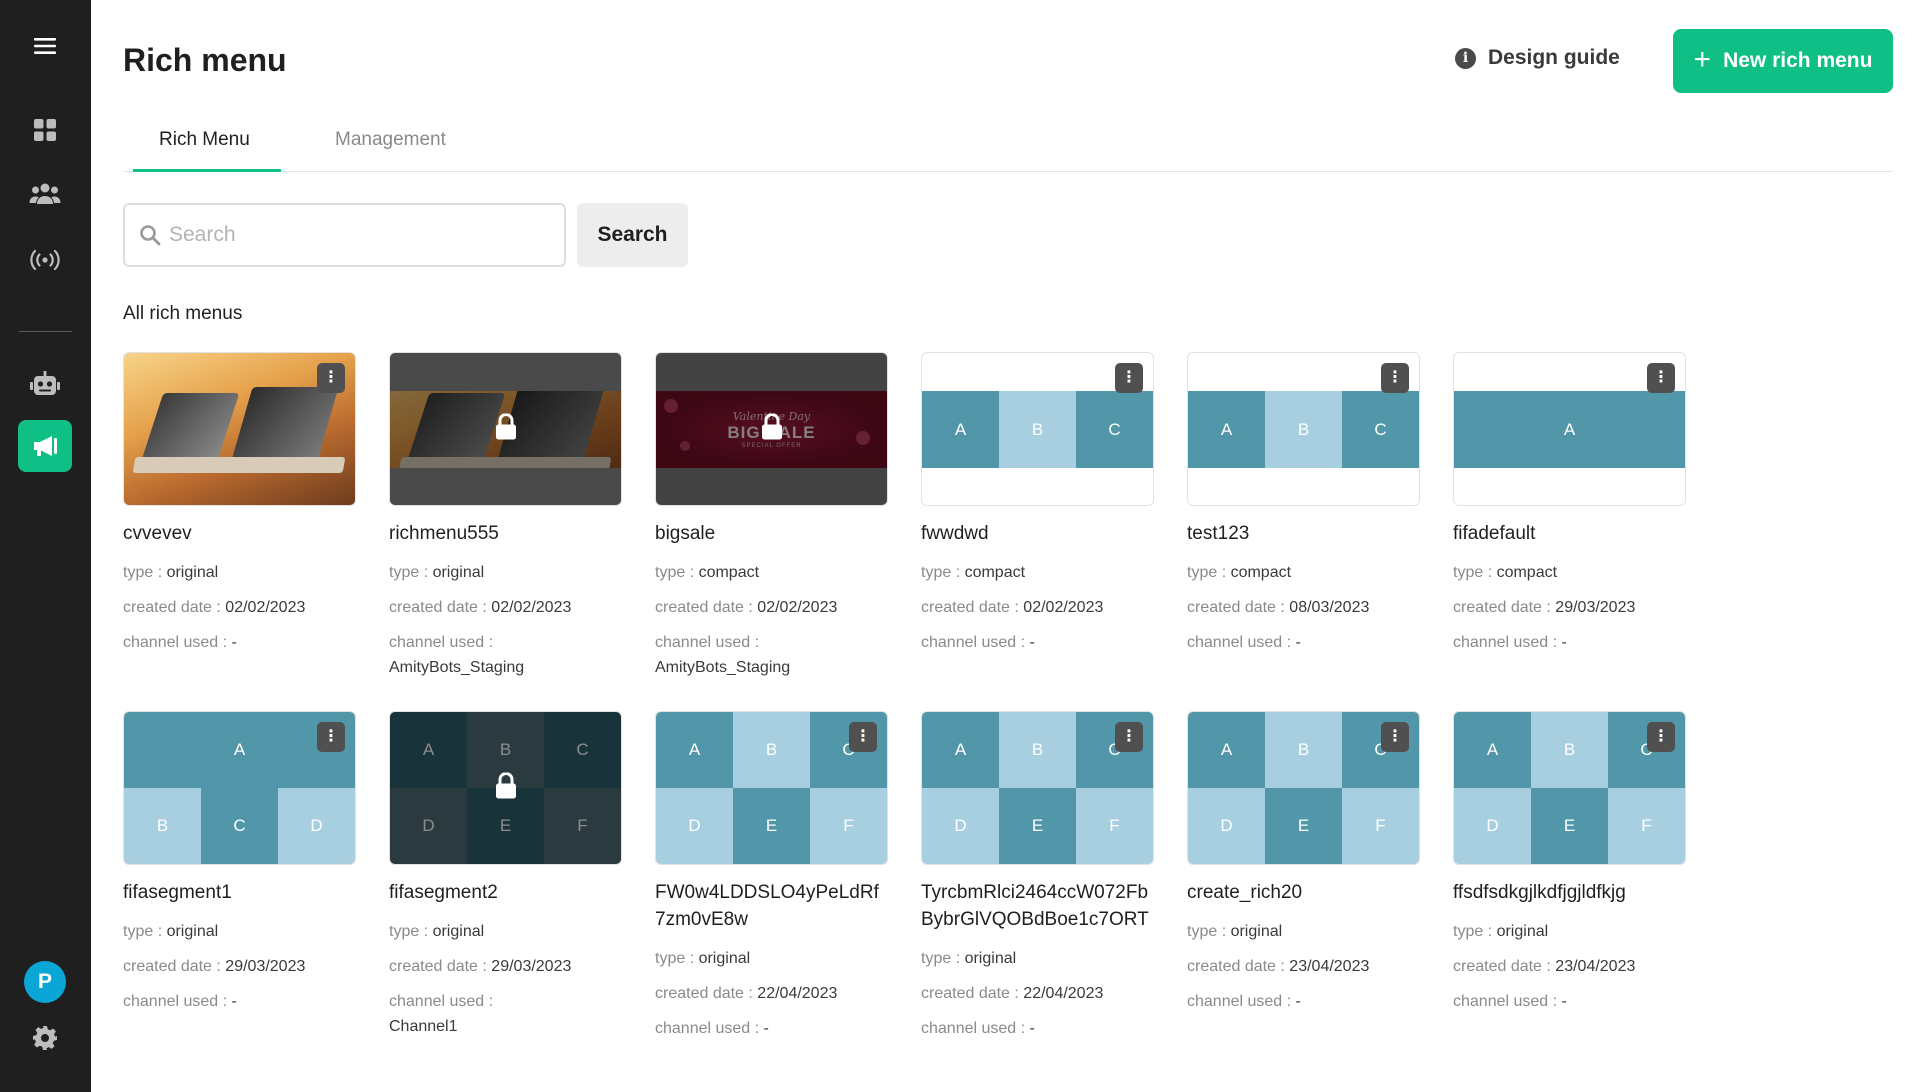 This screenshot has height=1092, width=1920. What do you see at coordinates (1303, 826) in the screenshot?
I see `menu-area-e: E` at bounding box center [1303, 826].